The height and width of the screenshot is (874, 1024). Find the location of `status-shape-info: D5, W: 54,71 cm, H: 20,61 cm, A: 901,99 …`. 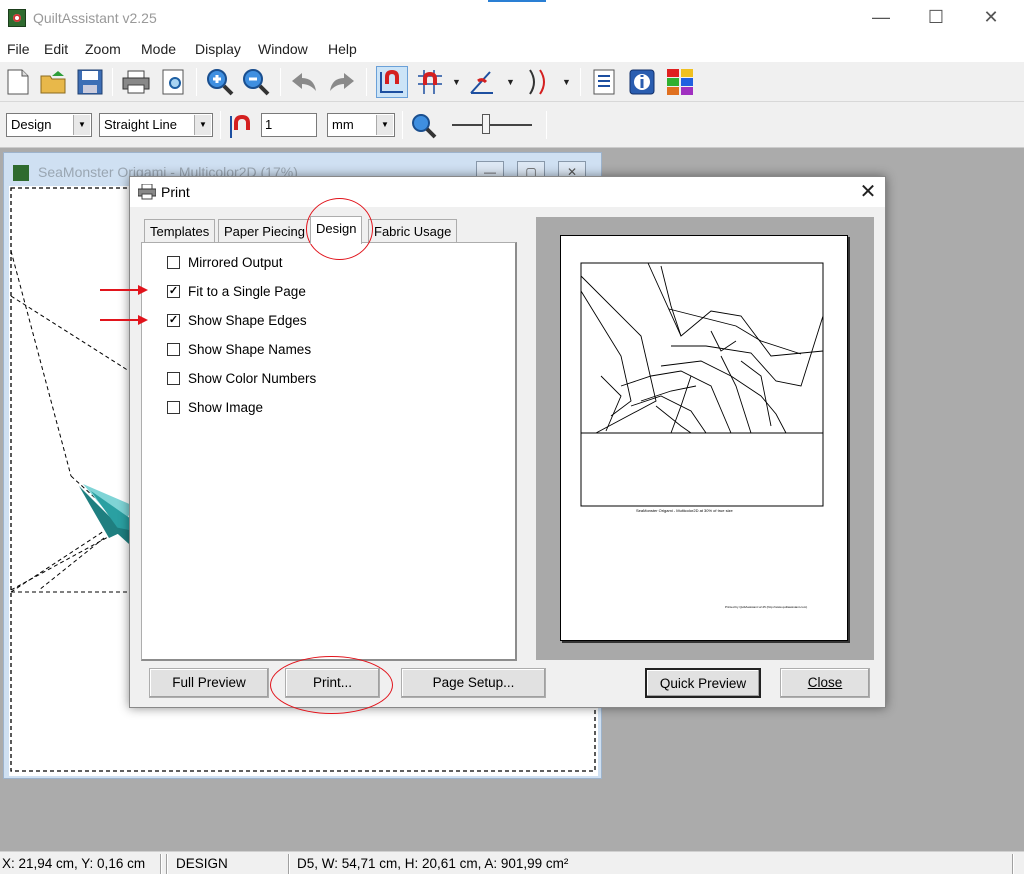

status-shape-info: D5, W: 54,71 cm, H: 20,61 cm, A: 901,99 … is located at coordinates (433, 863).